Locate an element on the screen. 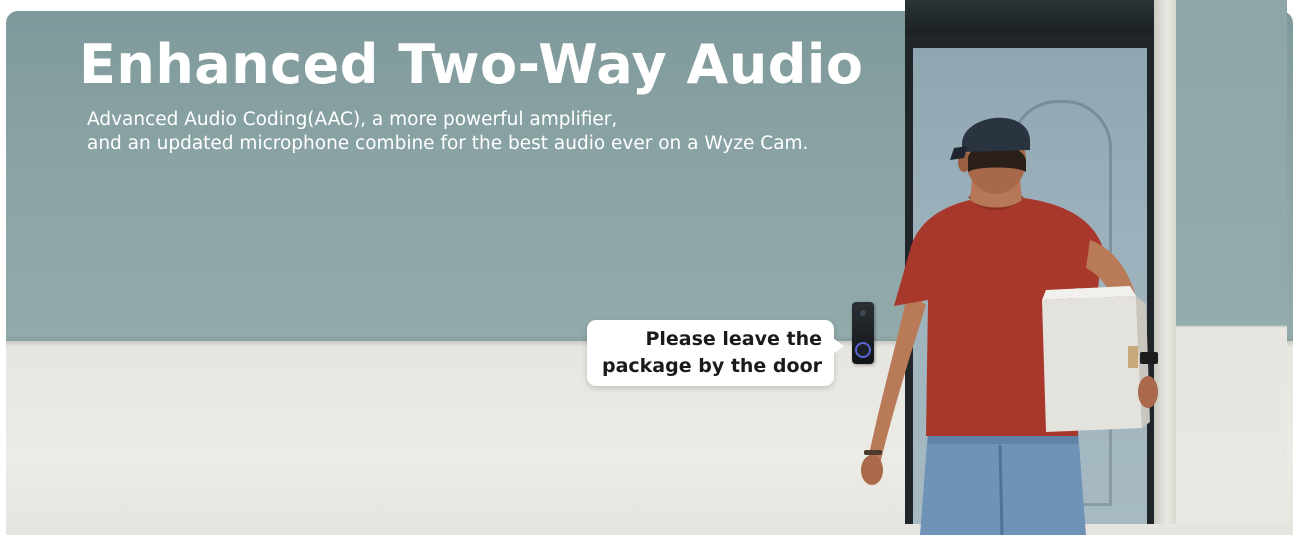 Image resolution: width=1297 pixels, height=535 pixels. wall-right is located at coordinates (1231, 262).